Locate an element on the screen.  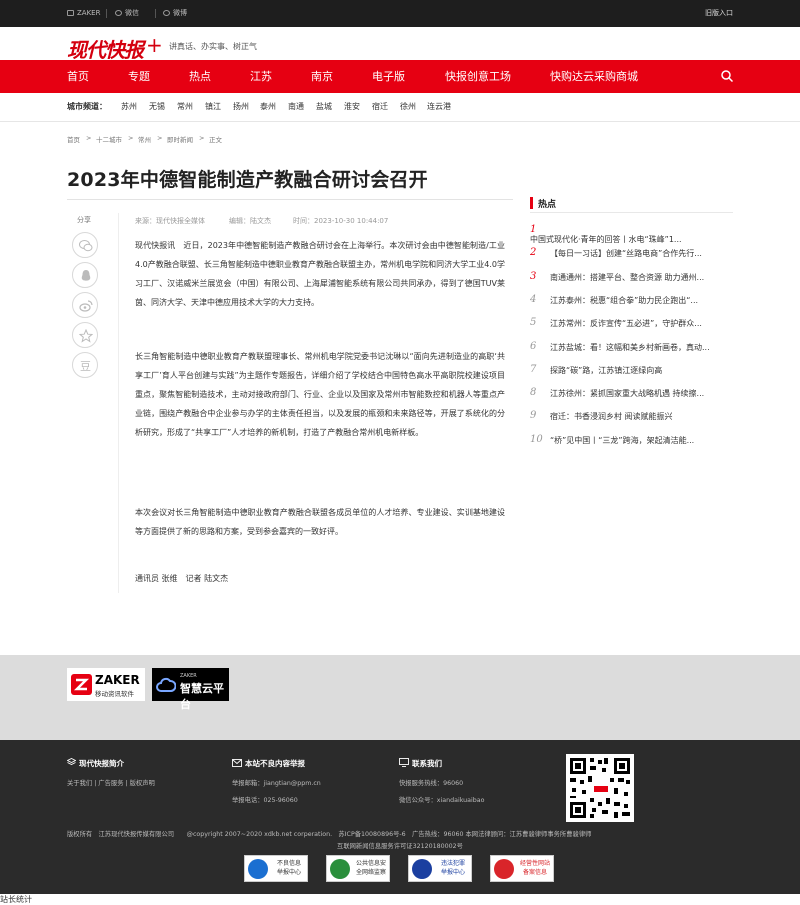
star-icon is located at coordinates (86, 336).